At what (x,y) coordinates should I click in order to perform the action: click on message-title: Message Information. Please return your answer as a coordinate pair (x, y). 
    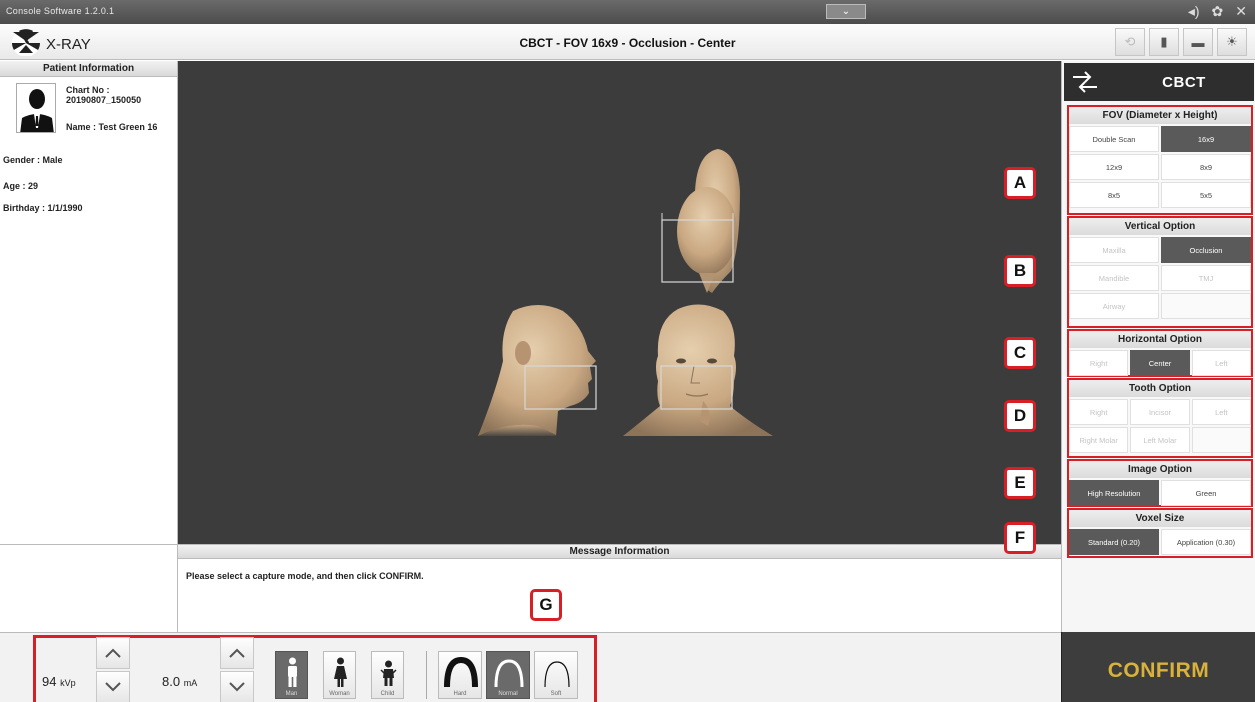
    Looking at the image, I should click on (619, 552).